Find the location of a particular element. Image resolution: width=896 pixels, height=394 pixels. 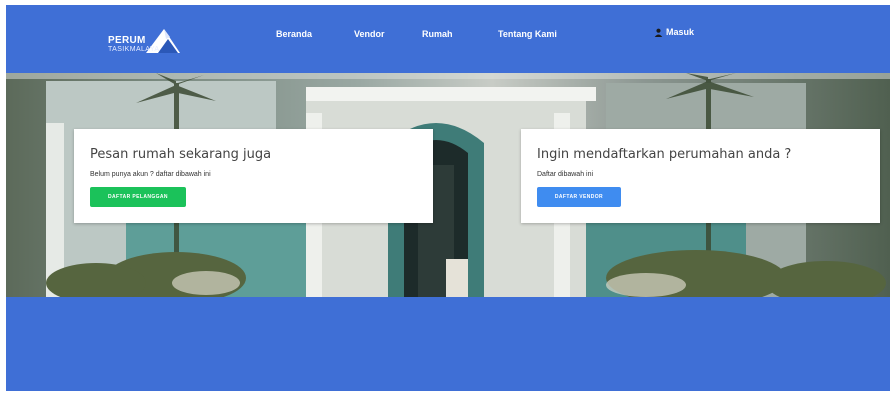

brand-logo: PERUM TASIKMALAYA is located at coordinates (151, 41).